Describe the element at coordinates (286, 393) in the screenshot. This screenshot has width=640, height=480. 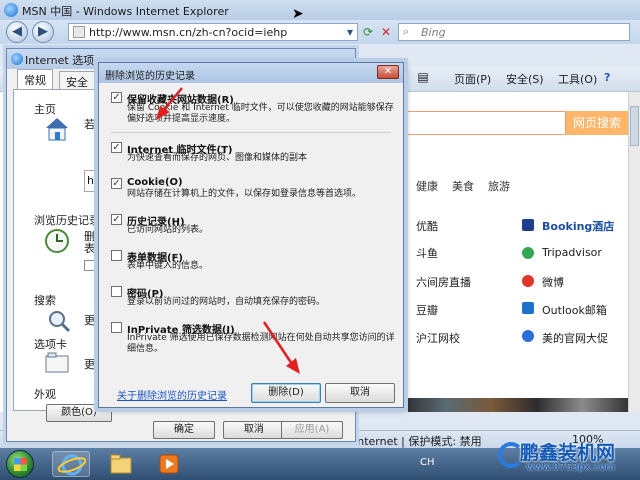
I see `delete-button: 删除(D)` at that location.